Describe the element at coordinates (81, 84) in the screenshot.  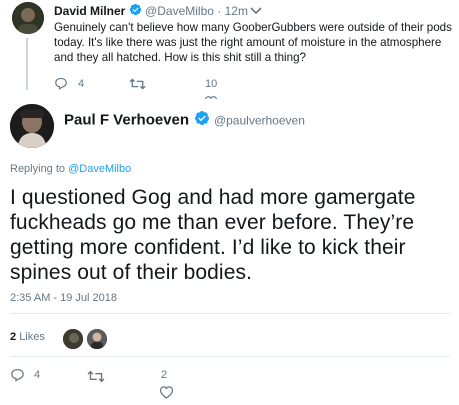
I see `parent-reply-count: 4` at that location.